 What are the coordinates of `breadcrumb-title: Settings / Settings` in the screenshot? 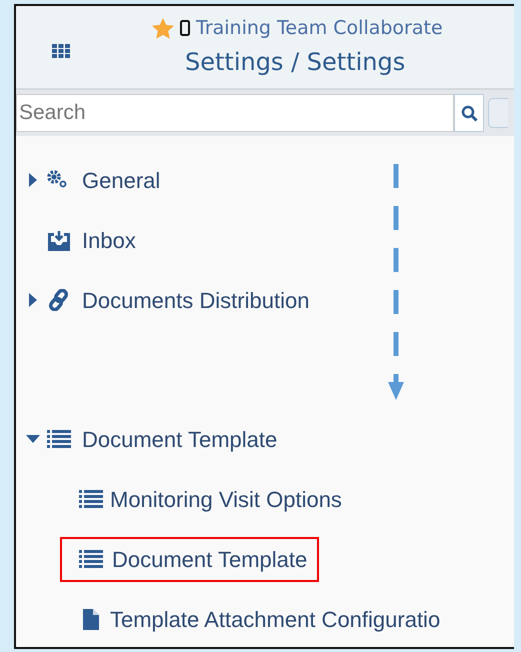 It's located at (295, 62).